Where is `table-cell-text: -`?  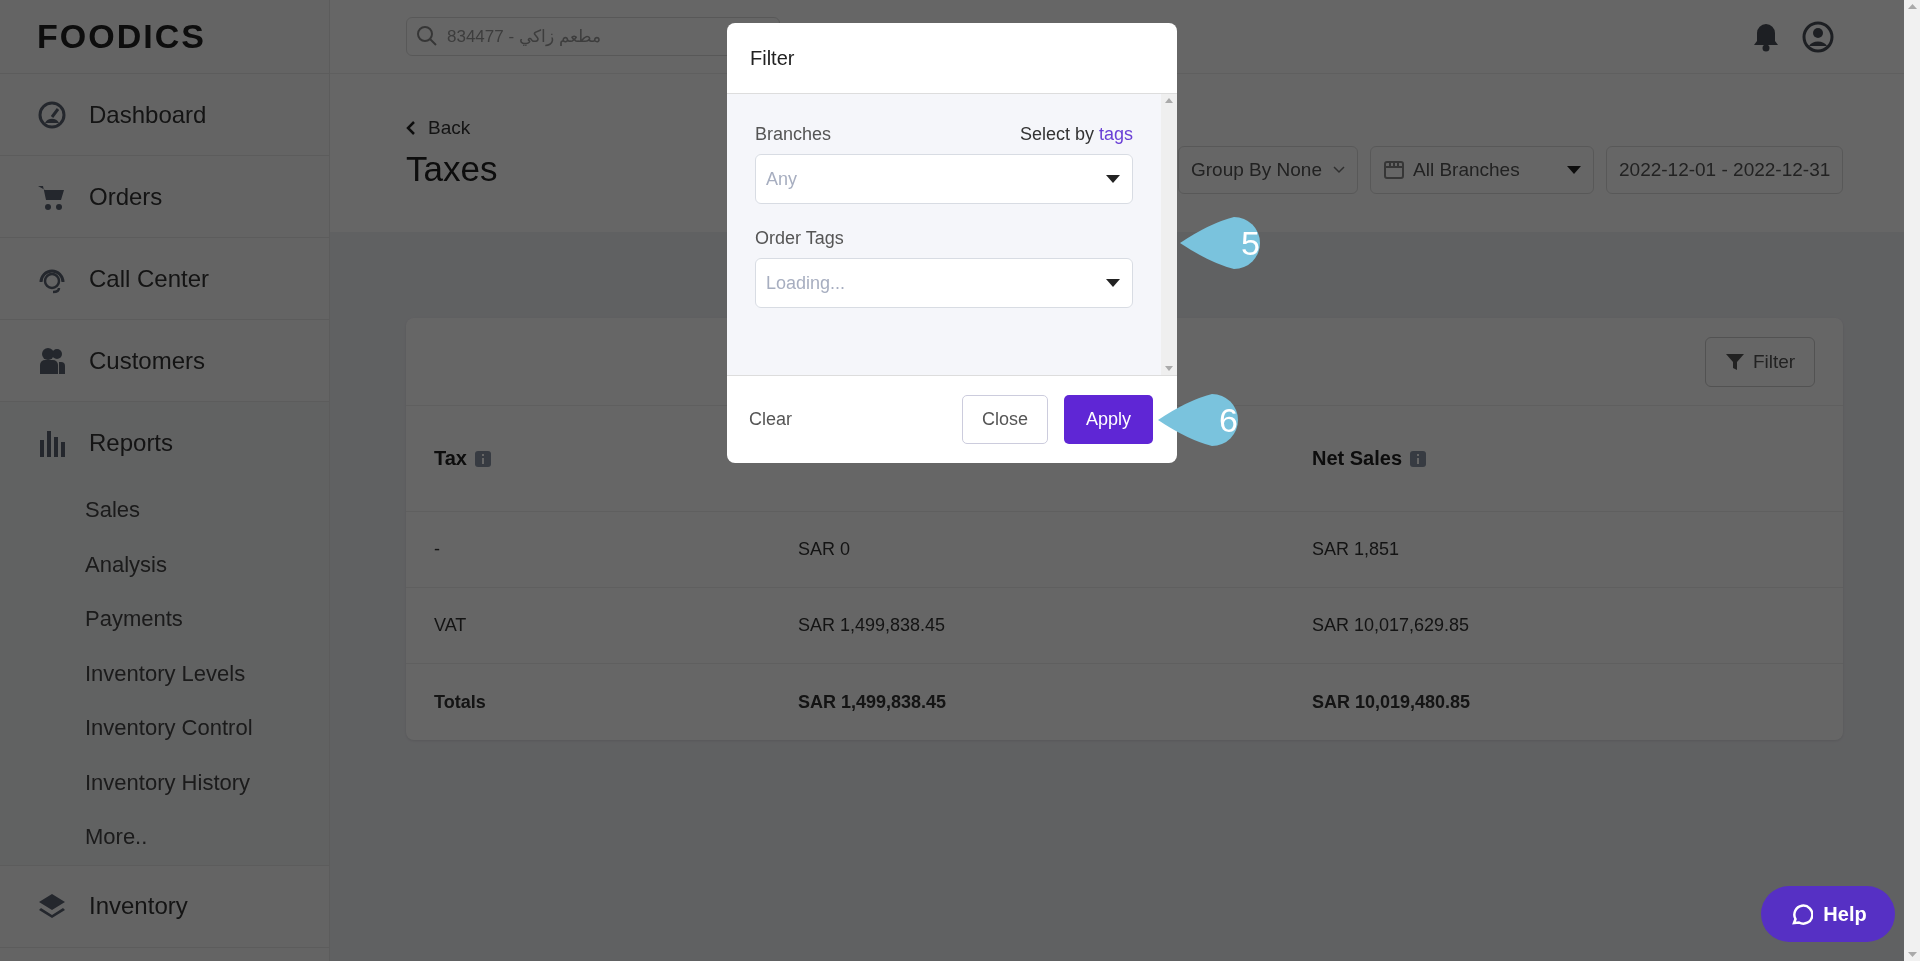
table-cell-text: - is located at coordinates (437, 549).